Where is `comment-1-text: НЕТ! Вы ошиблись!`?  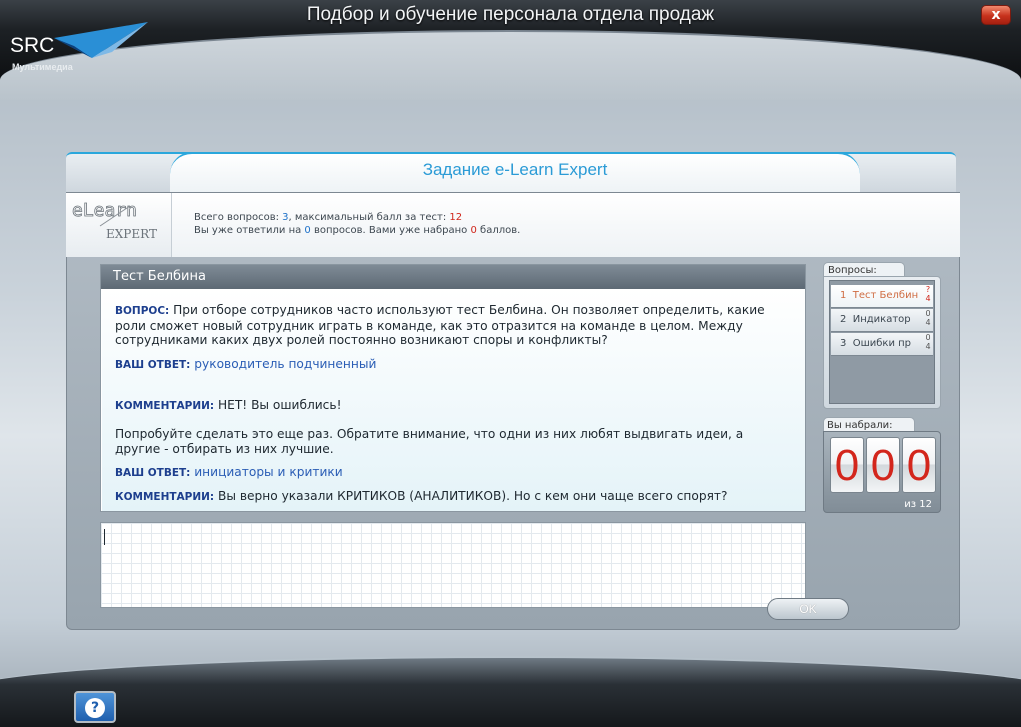 comment-1-text: НЕТ! Вы ошиблись! is located at coordinates (278, 405).